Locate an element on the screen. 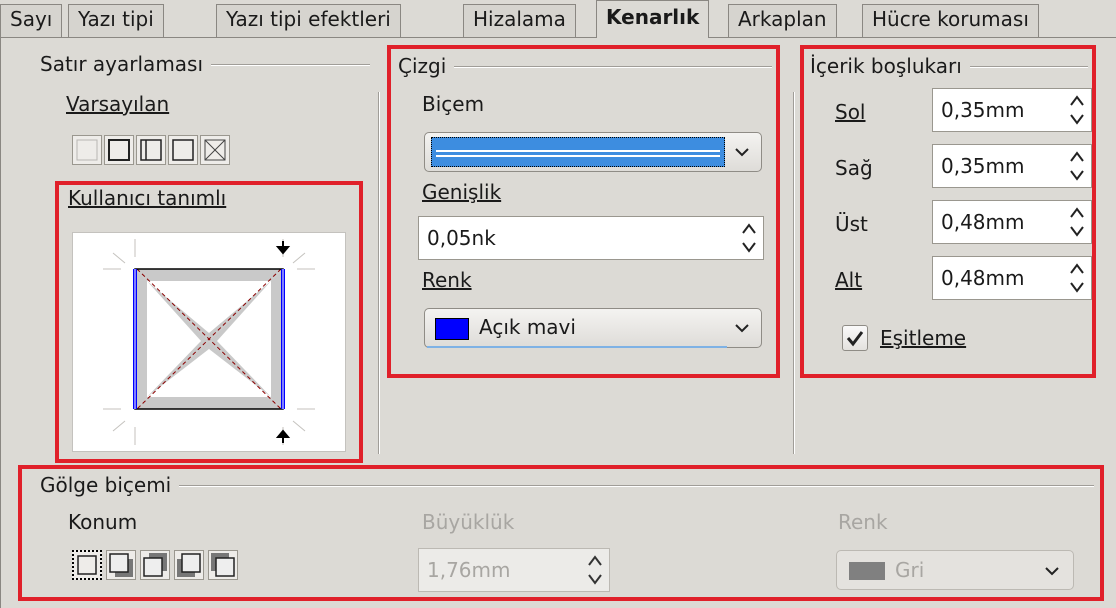 The image size is (1116, 608). spacing-heading: İçerik boşlukarı is located at coordinates (949, 66).